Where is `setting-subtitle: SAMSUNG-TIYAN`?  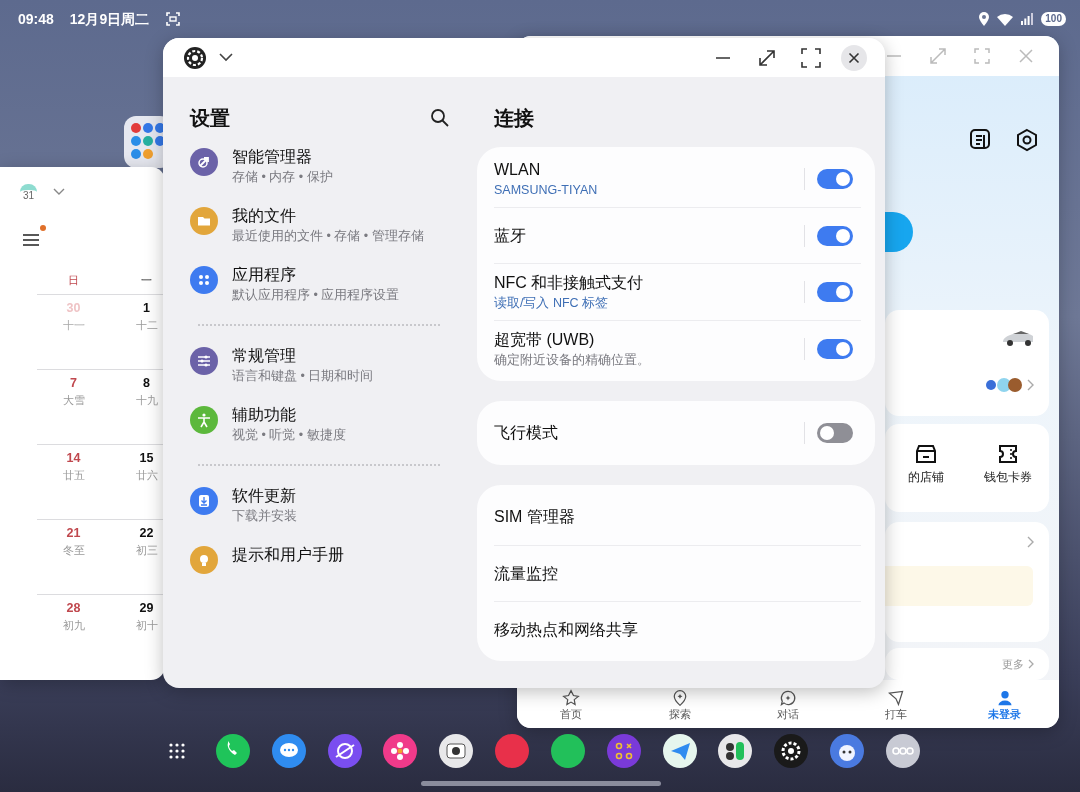 setting-subtitle: SAMSUNG-TIYAN is located at coordinates (546, 190).